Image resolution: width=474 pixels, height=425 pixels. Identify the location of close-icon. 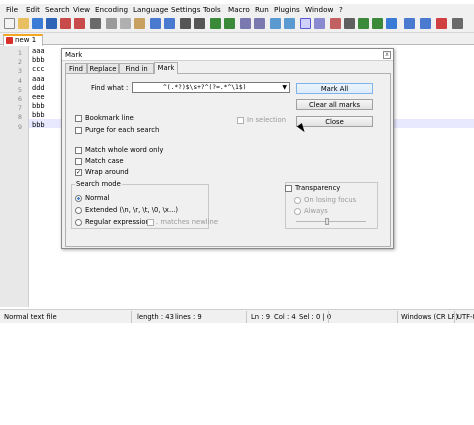
(65, 23).